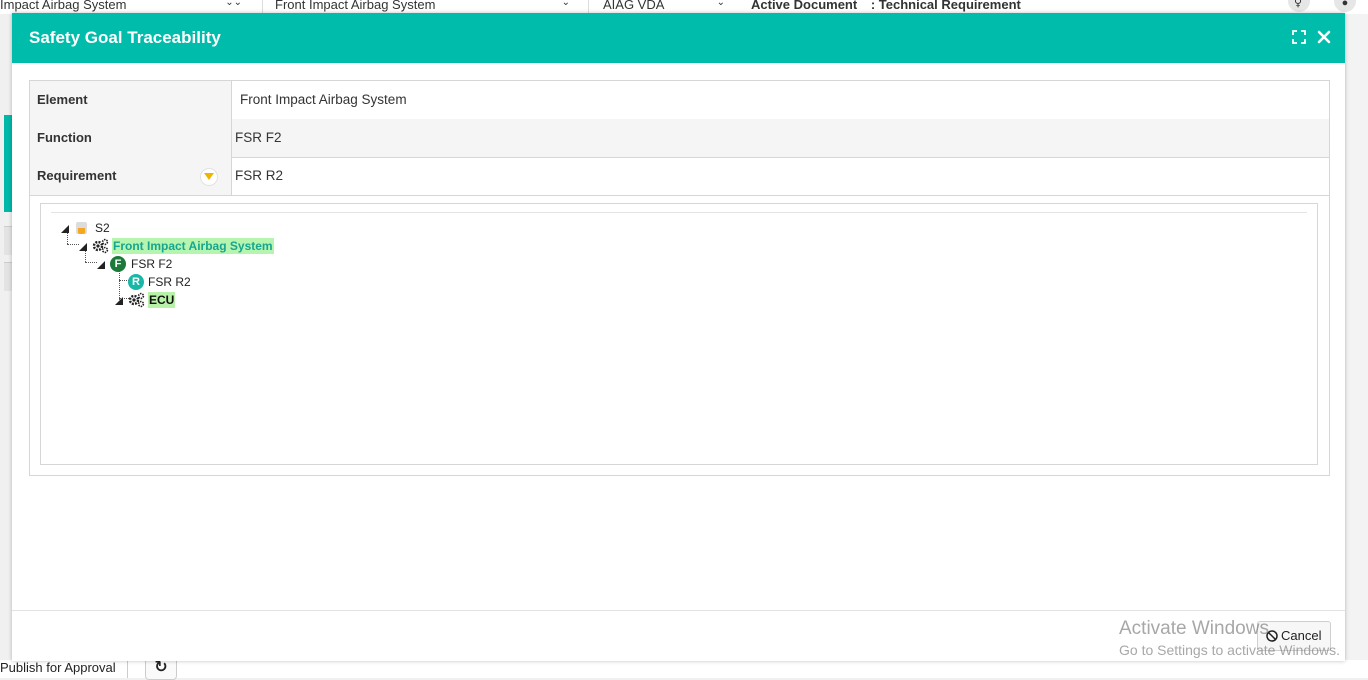 Image resolution: width=1368 pixels, height=680 pixels. I want to click on bg-select-value: AIAG VDA, so click(634, 6).